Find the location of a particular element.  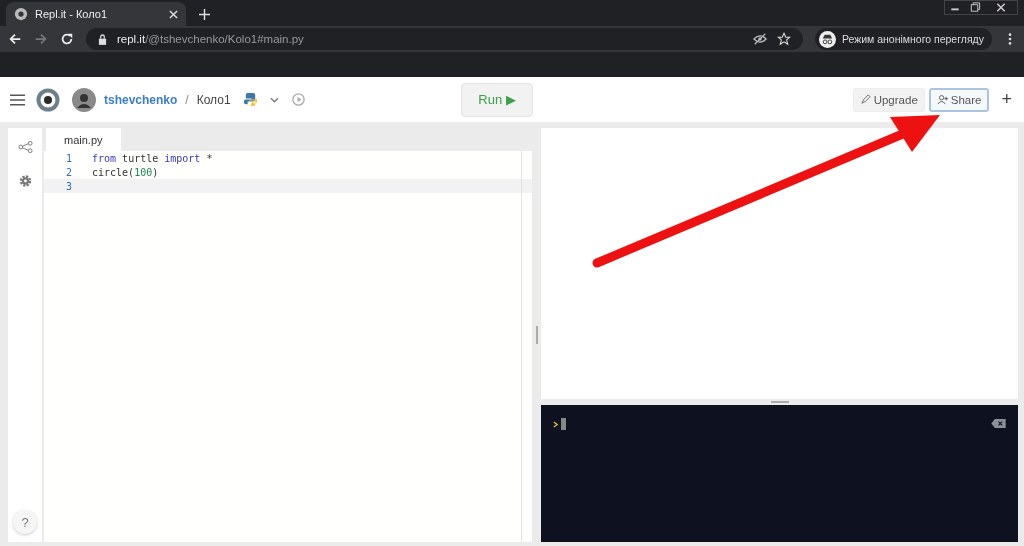

address-bar: repl.it/@tshevchenko/Kolo1#main.py is located at coordinates (444, 39).